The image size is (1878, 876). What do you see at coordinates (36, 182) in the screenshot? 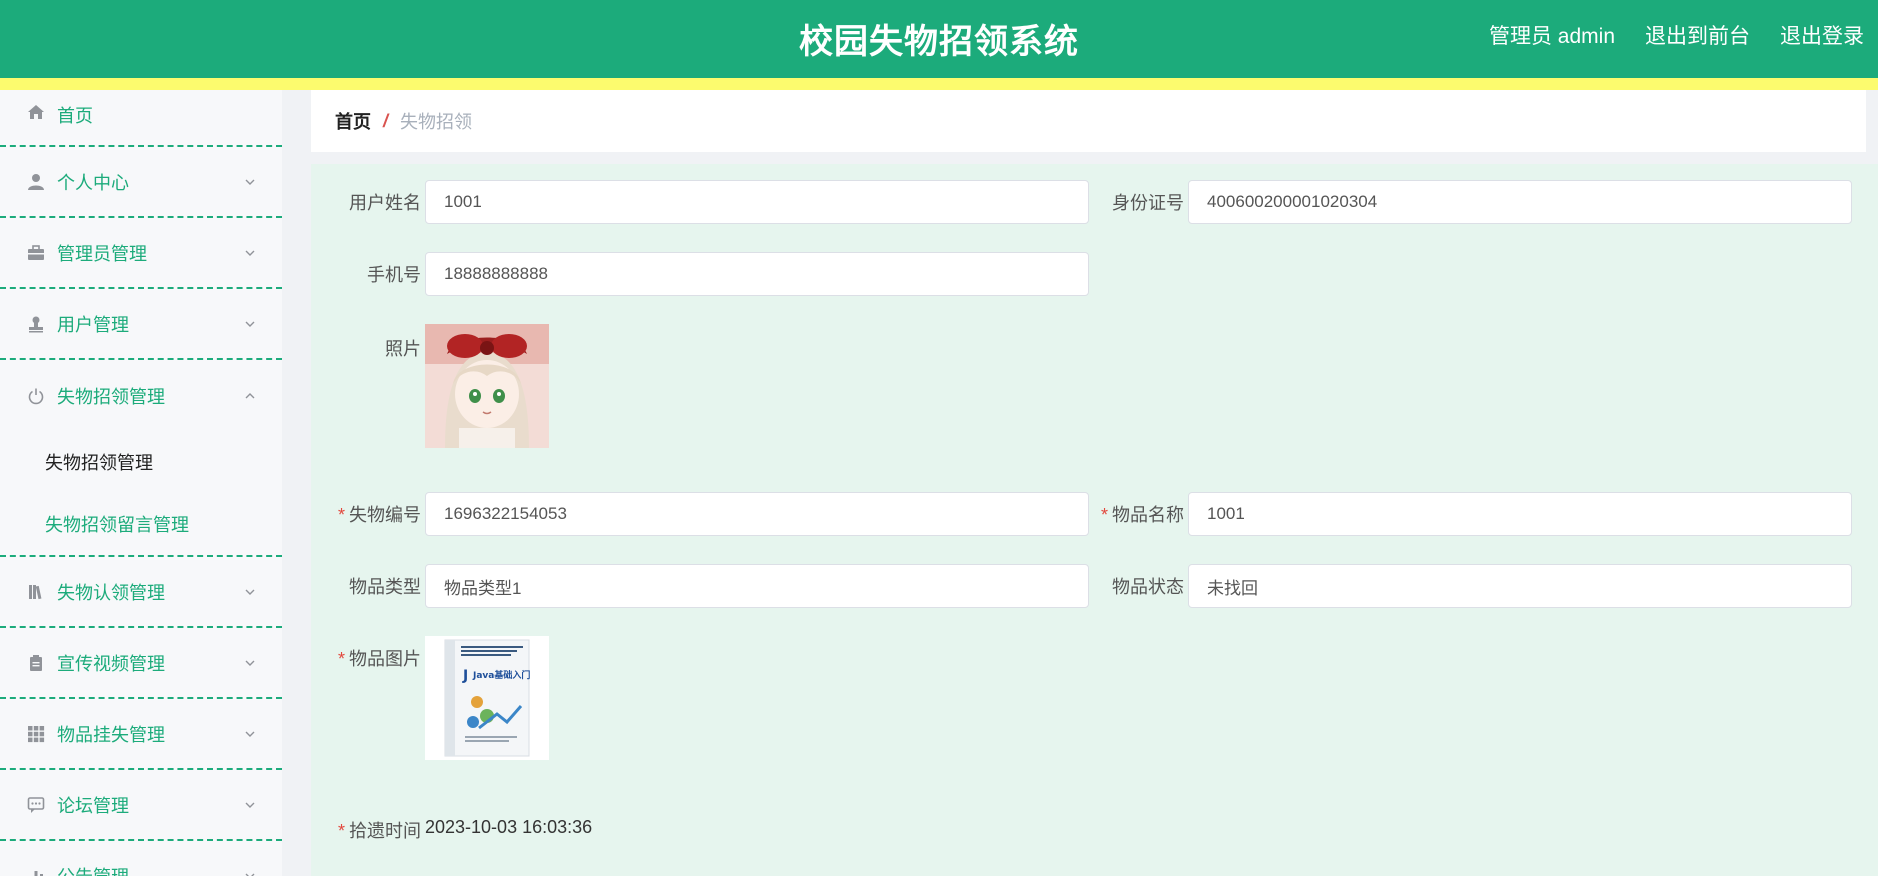
I see `user-icon` at bounding box center [36, 182].